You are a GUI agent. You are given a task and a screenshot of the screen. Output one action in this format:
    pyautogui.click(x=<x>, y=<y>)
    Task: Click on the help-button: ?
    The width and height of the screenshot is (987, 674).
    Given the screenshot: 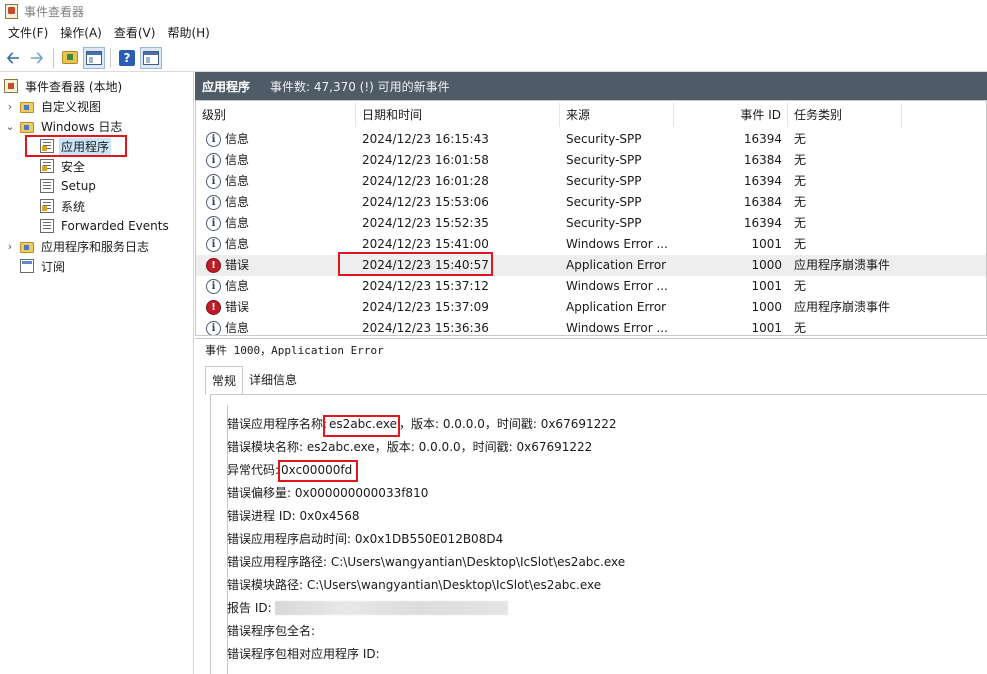 What is the action you would take?
    pyautogui.click(x=127, y=58)
    